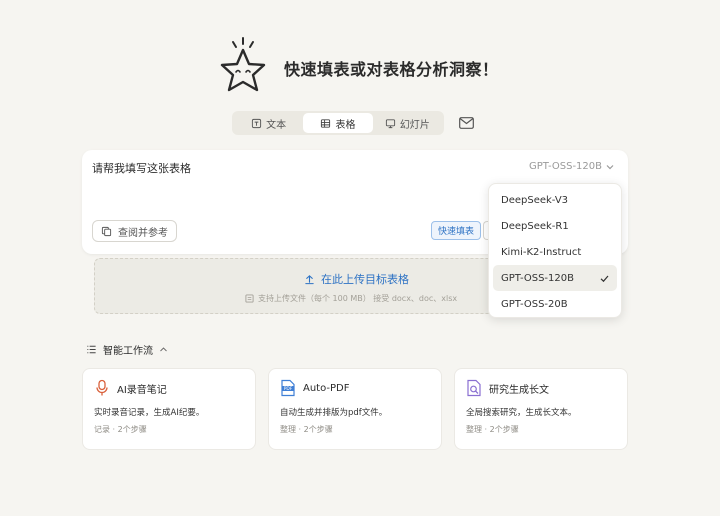  What do you see at coordinates (391, 69) in the screenshot?
I see `hero-title: 快速填表或对表格分析洞察！` at bounding box center [391, 69].